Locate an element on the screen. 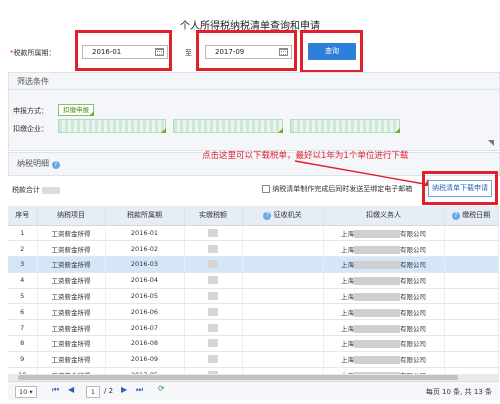 Image resolution: width=500 pixels, height=404 pixels. cell-no: 9 is located at coordinates (23, 359).